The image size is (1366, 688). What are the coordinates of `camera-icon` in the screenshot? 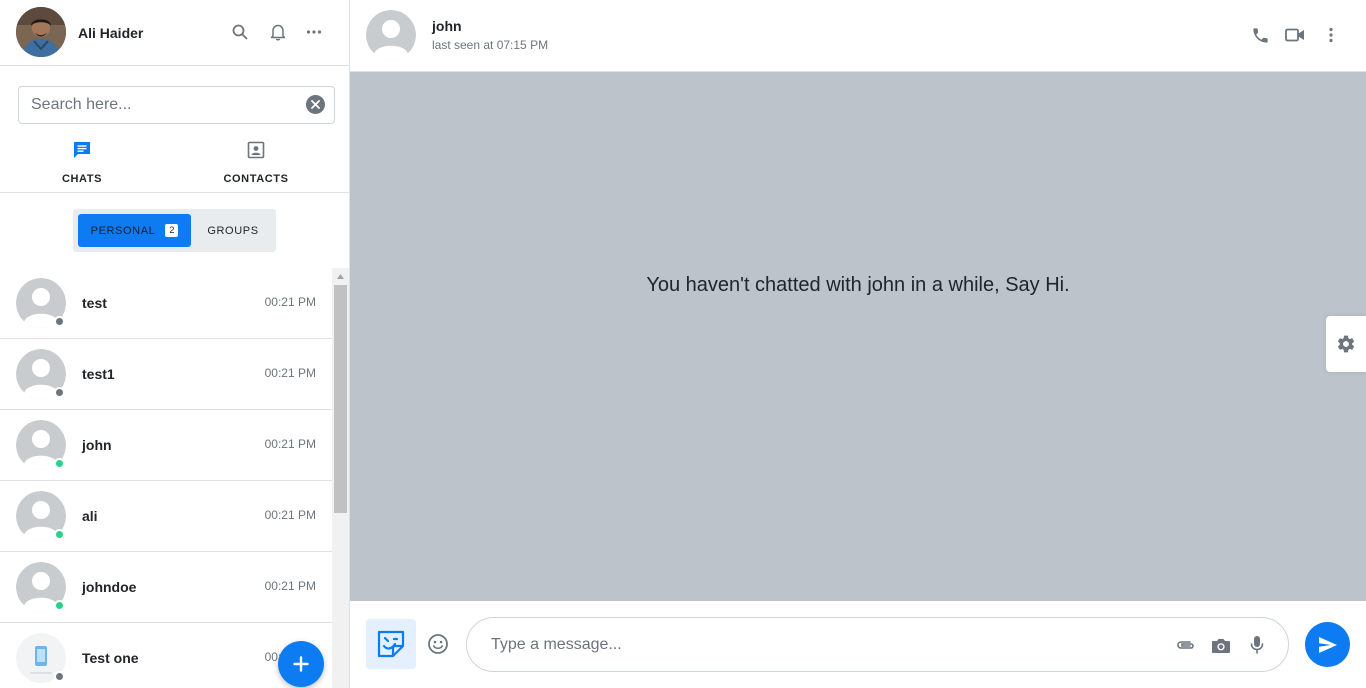 It's located at (1221, 645).